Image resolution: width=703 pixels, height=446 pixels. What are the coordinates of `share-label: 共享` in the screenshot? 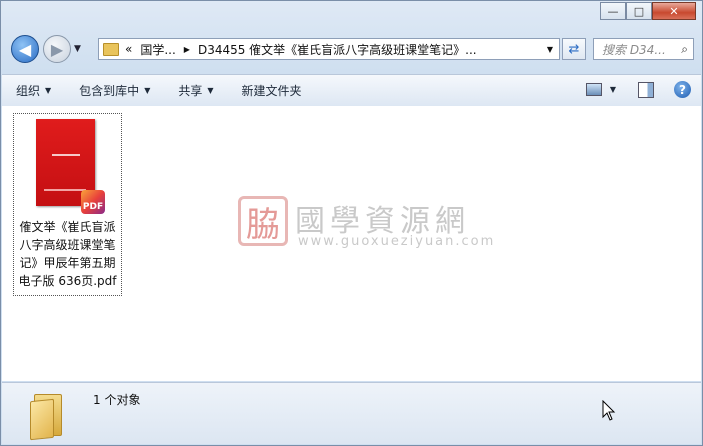 It's located at (190, 91).